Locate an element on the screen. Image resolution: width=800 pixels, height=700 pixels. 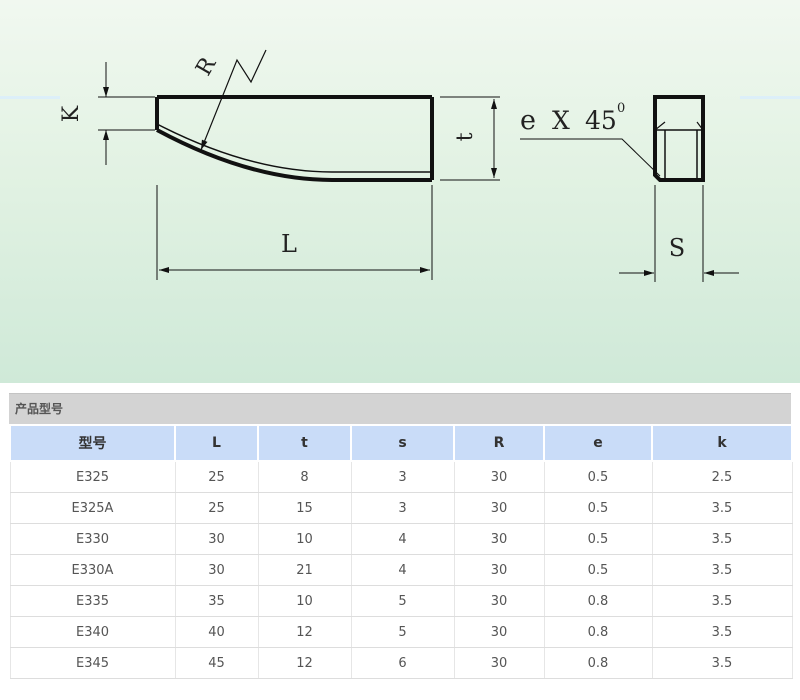
cell-model: E335 is located at coordinates (92, 601).